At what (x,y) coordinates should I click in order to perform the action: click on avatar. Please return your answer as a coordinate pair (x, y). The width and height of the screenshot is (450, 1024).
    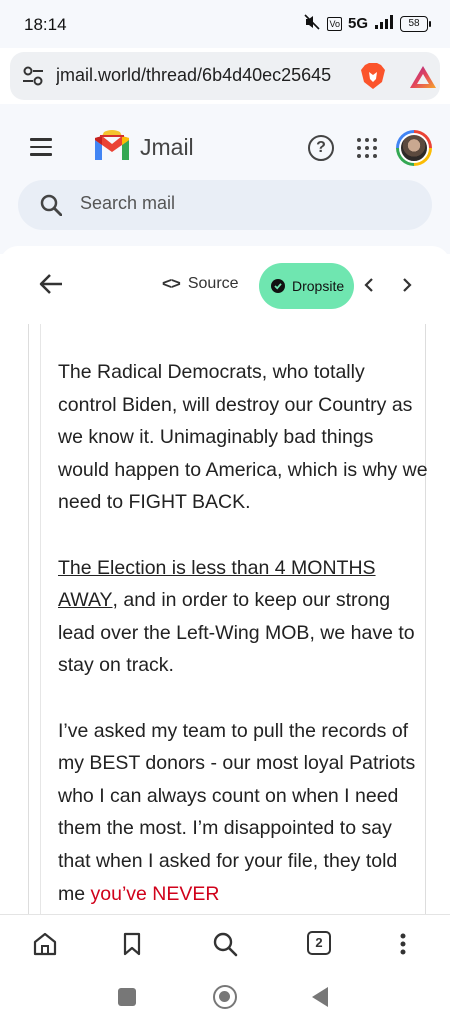
    Looking at the image, I should click on (414, 148).